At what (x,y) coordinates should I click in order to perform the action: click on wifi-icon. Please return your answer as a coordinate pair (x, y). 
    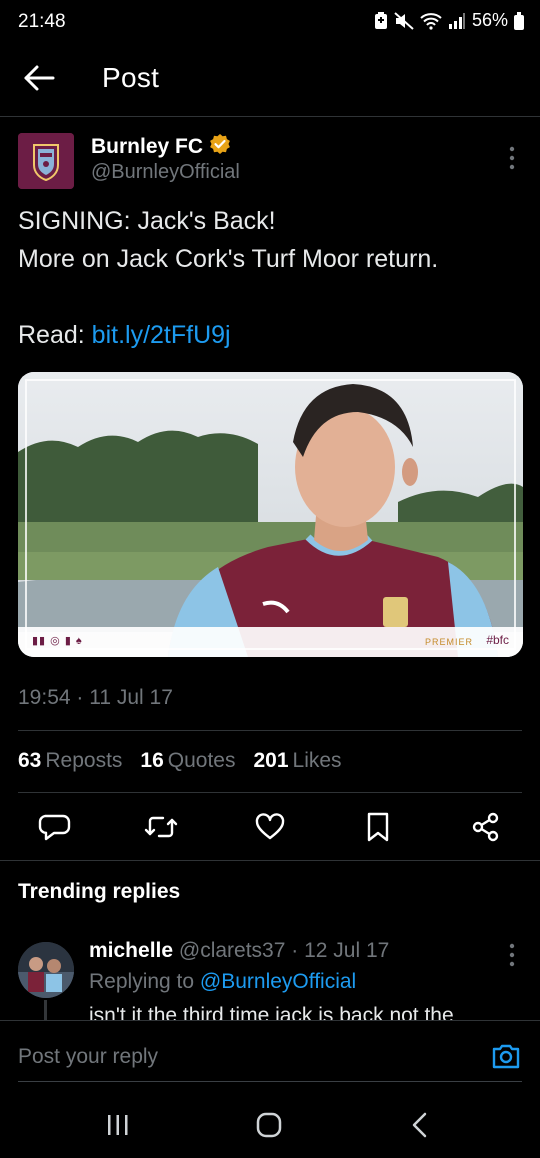
    Looking at the image, I should click on (431, 21).